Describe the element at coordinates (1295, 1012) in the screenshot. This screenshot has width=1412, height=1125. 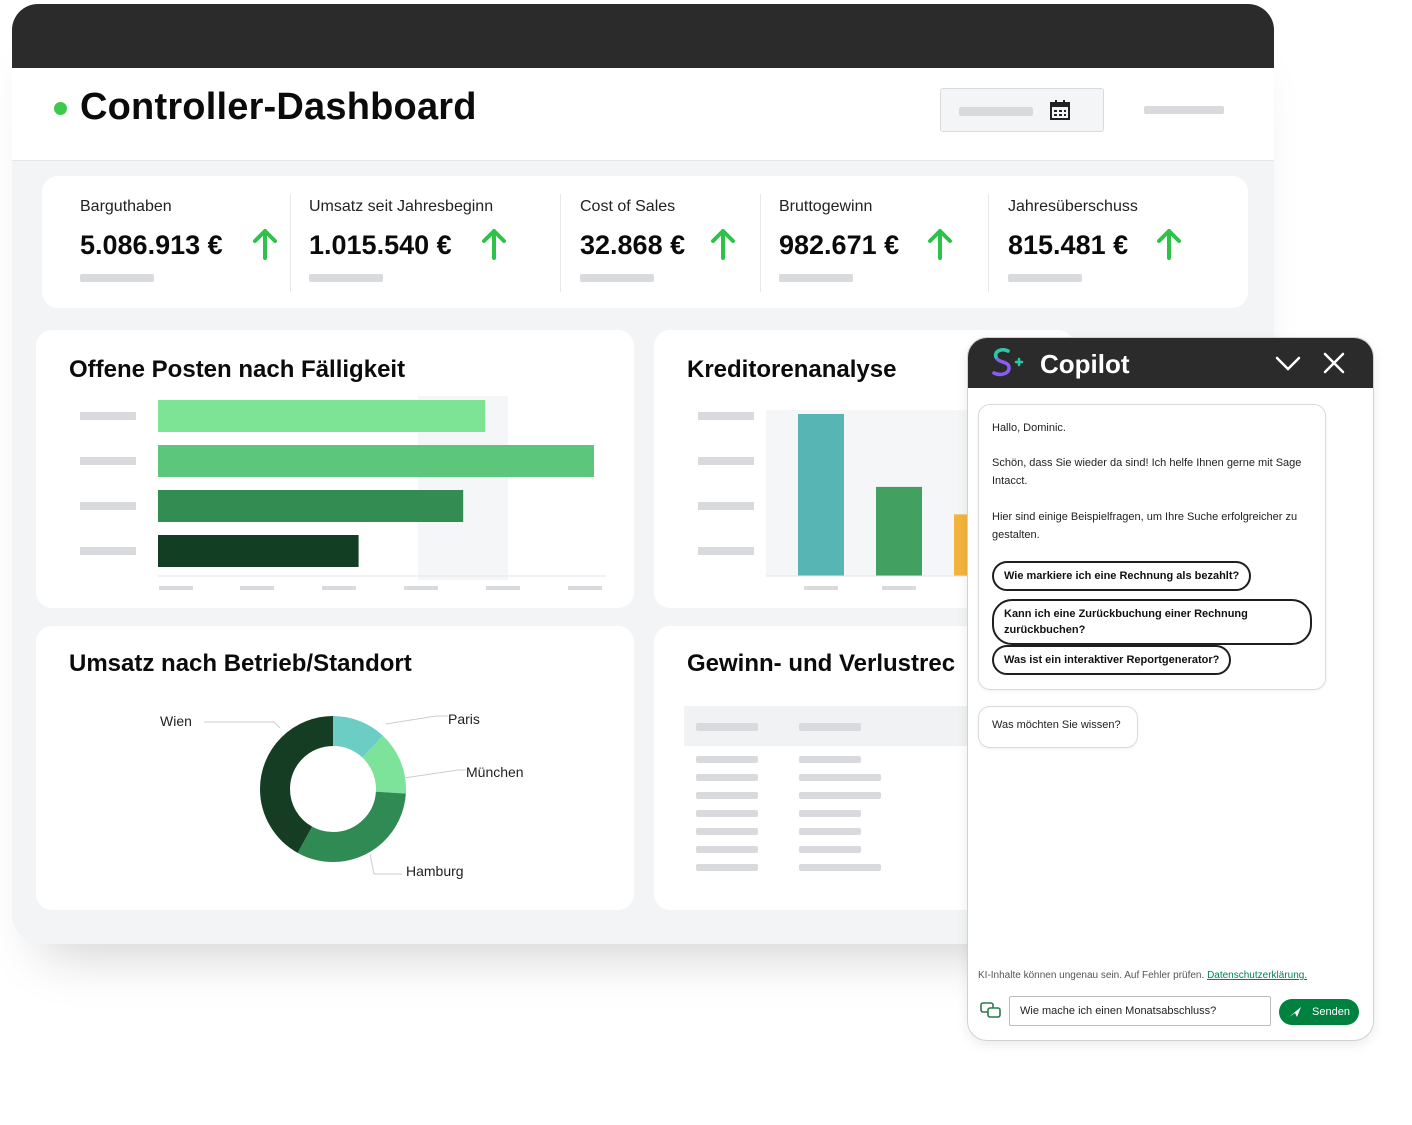
I see `send-icon` at that location.